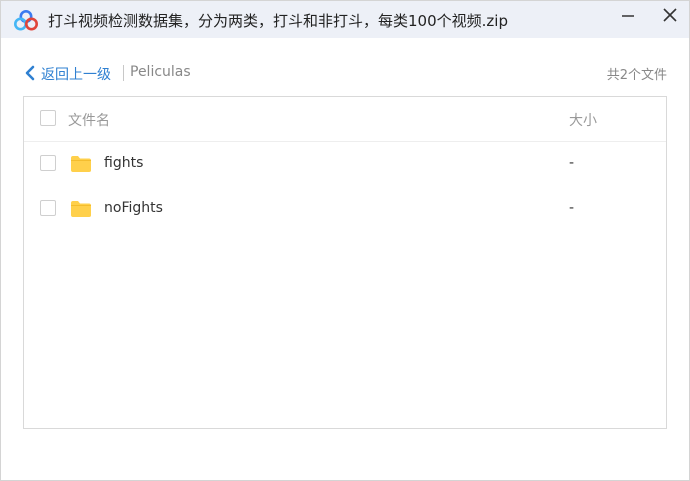 The width and height of the screenshot is (690, 481). I want to click on chevron-left-icon, so click(30, 73).